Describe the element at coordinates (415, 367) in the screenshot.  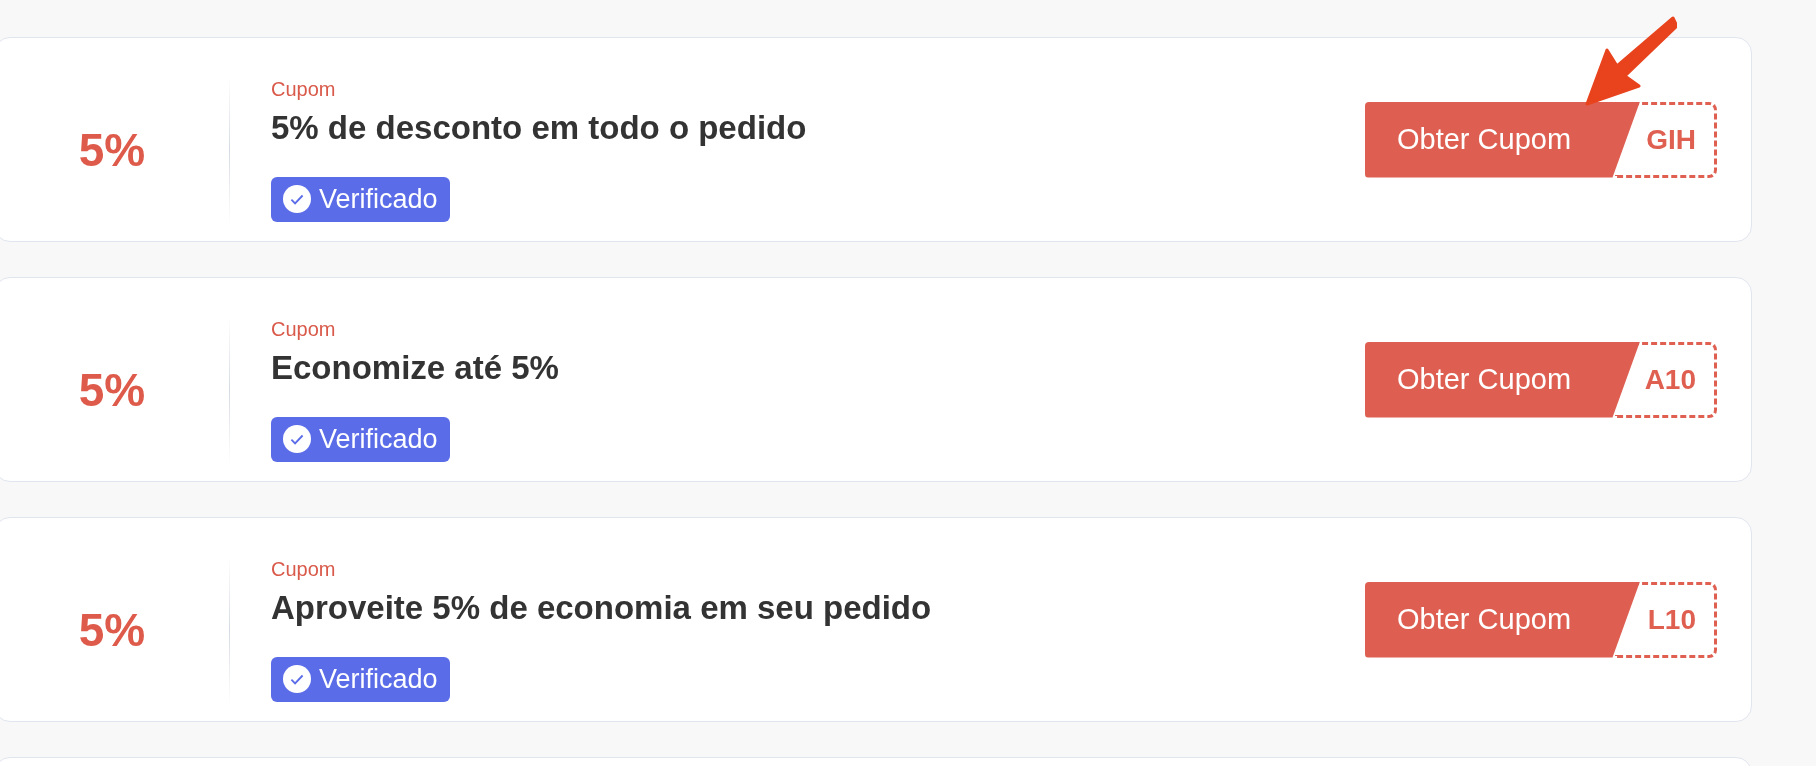
I see `coupon-title: Economize até 5%` at that location.